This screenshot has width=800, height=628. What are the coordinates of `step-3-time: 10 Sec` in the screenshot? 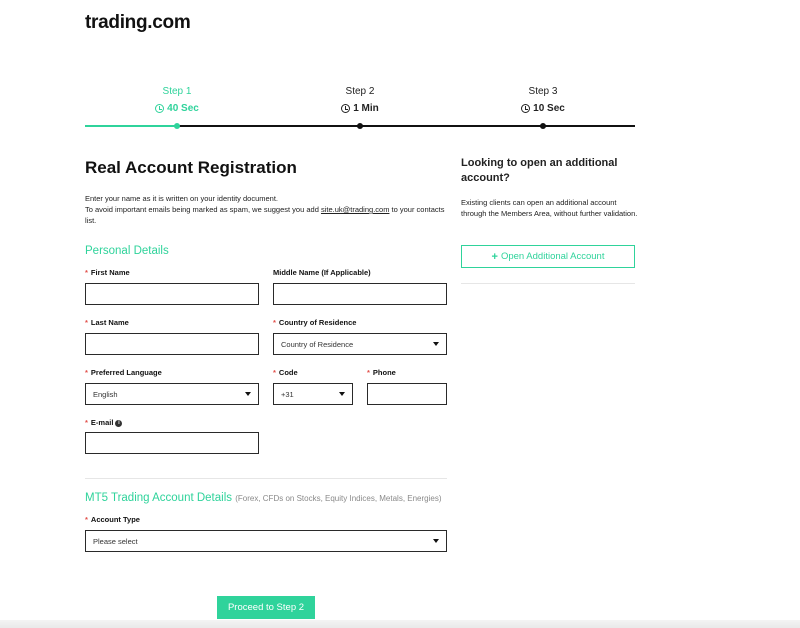 It's located at (543, 108).